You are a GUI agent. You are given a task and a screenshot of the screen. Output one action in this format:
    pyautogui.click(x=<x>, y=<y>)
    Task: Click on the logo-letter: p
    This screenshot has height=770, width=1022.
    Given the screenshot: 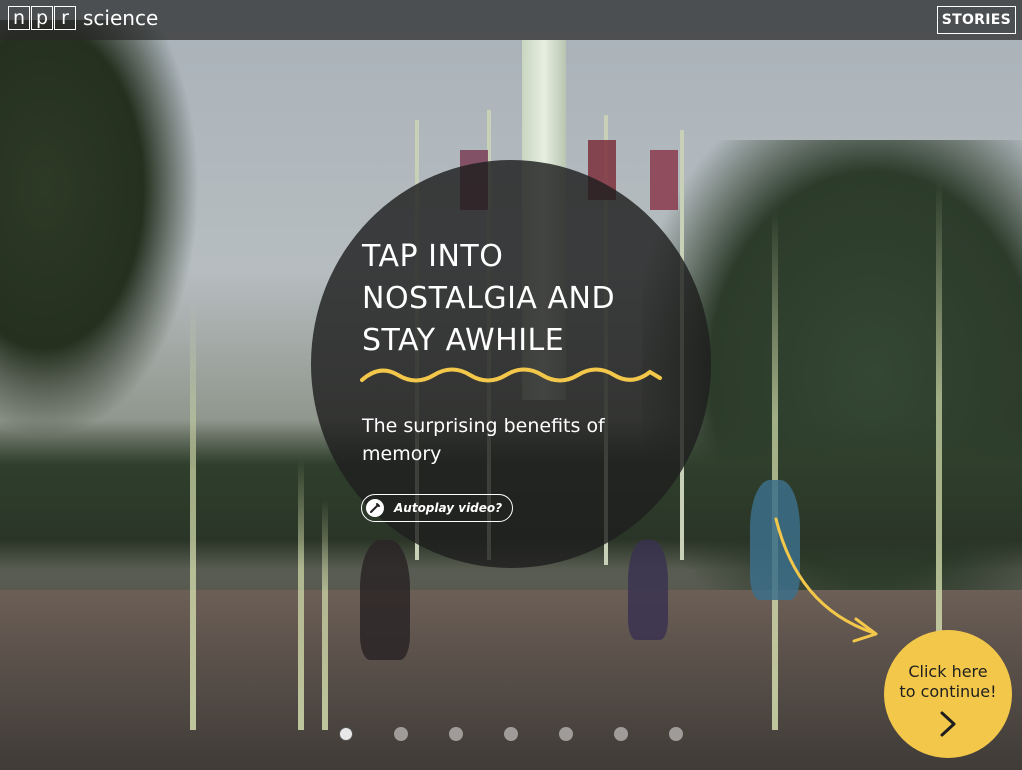 What is the action you would take?
    pyautogui.click(x=42, y=18)
    